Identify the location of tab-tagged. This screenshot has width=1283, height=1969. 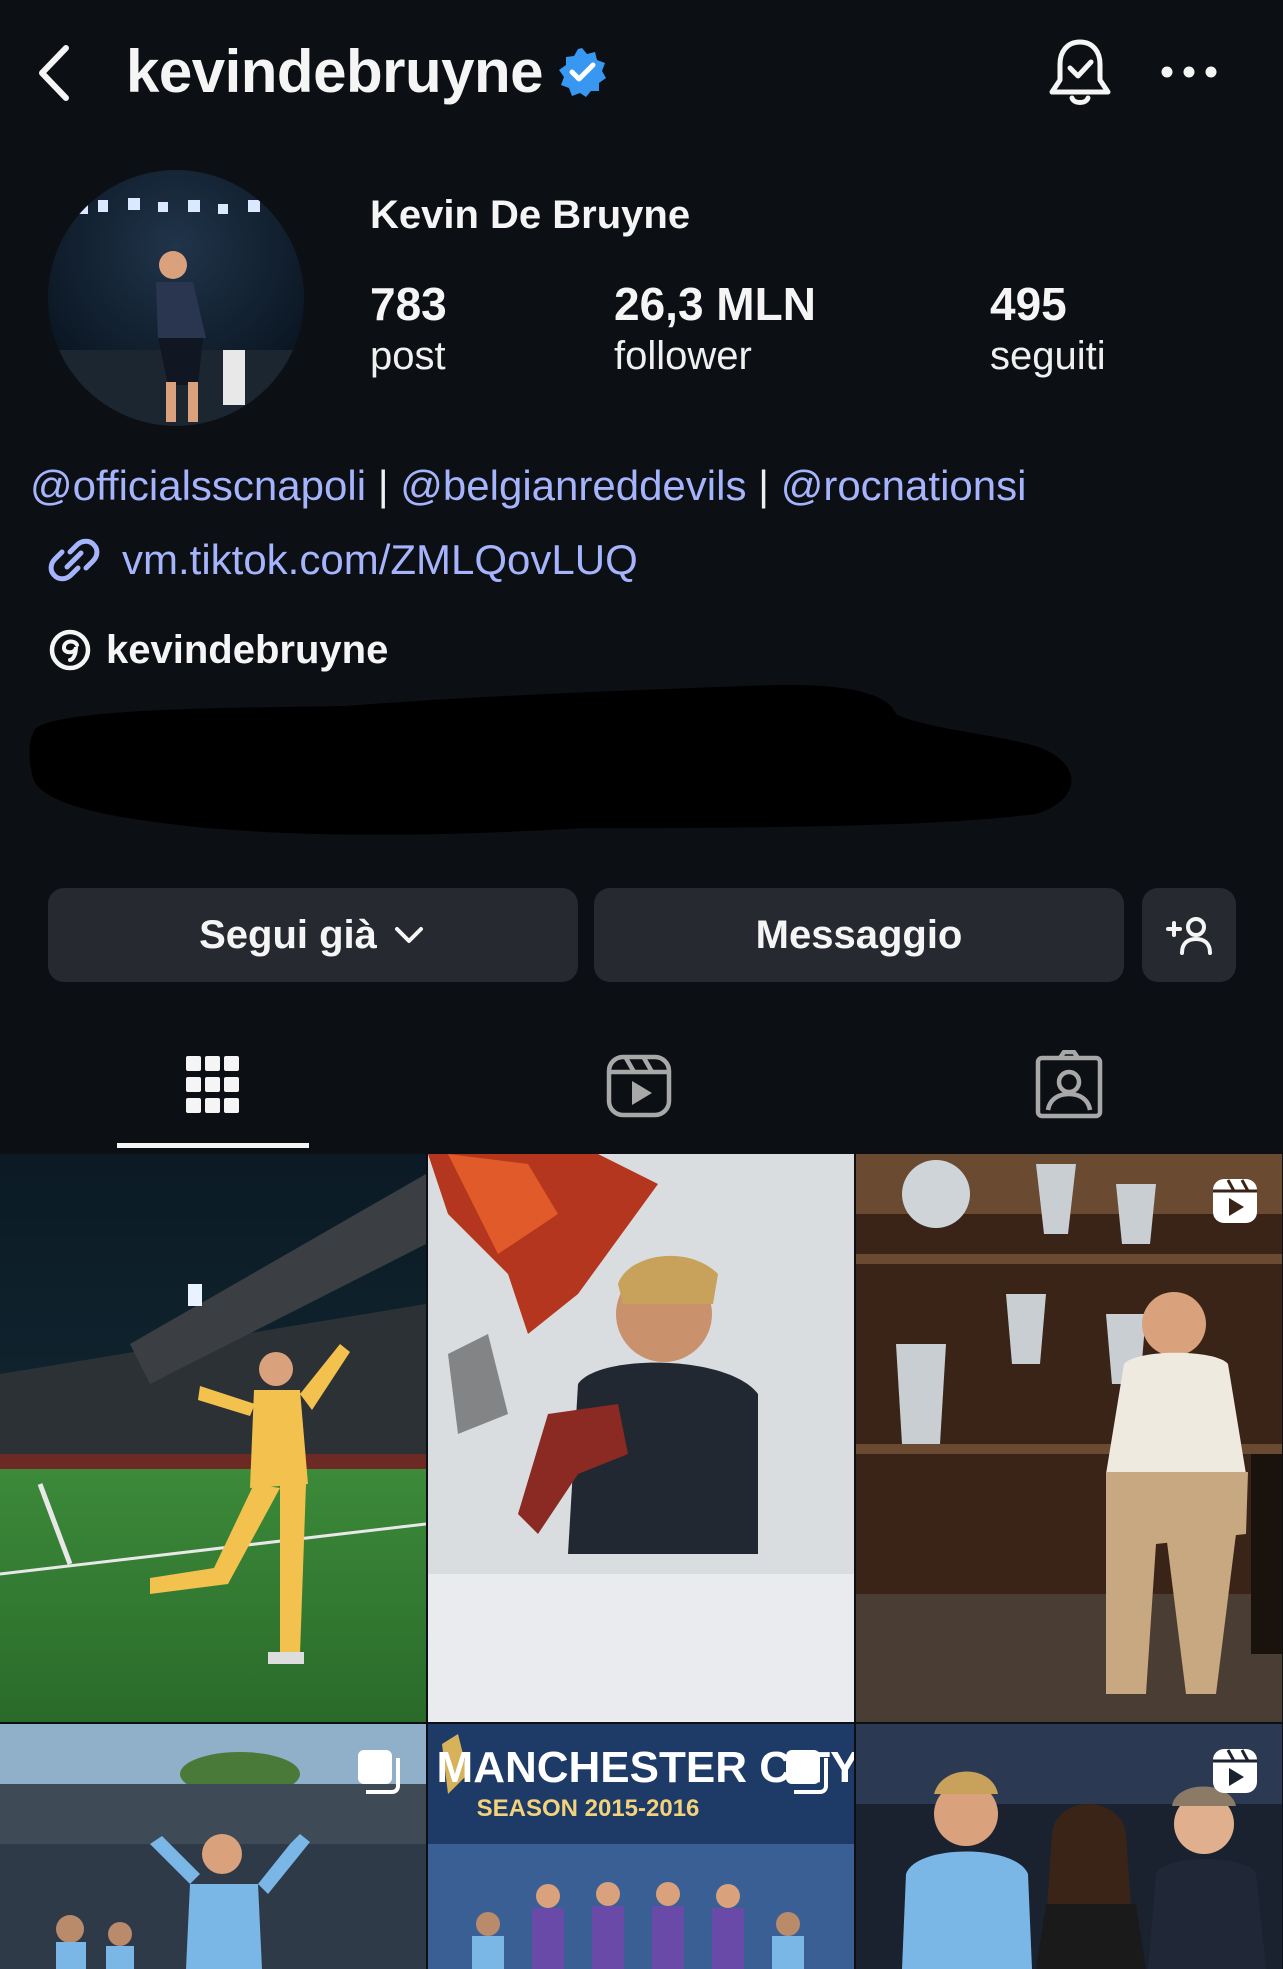
(1069, 1085).